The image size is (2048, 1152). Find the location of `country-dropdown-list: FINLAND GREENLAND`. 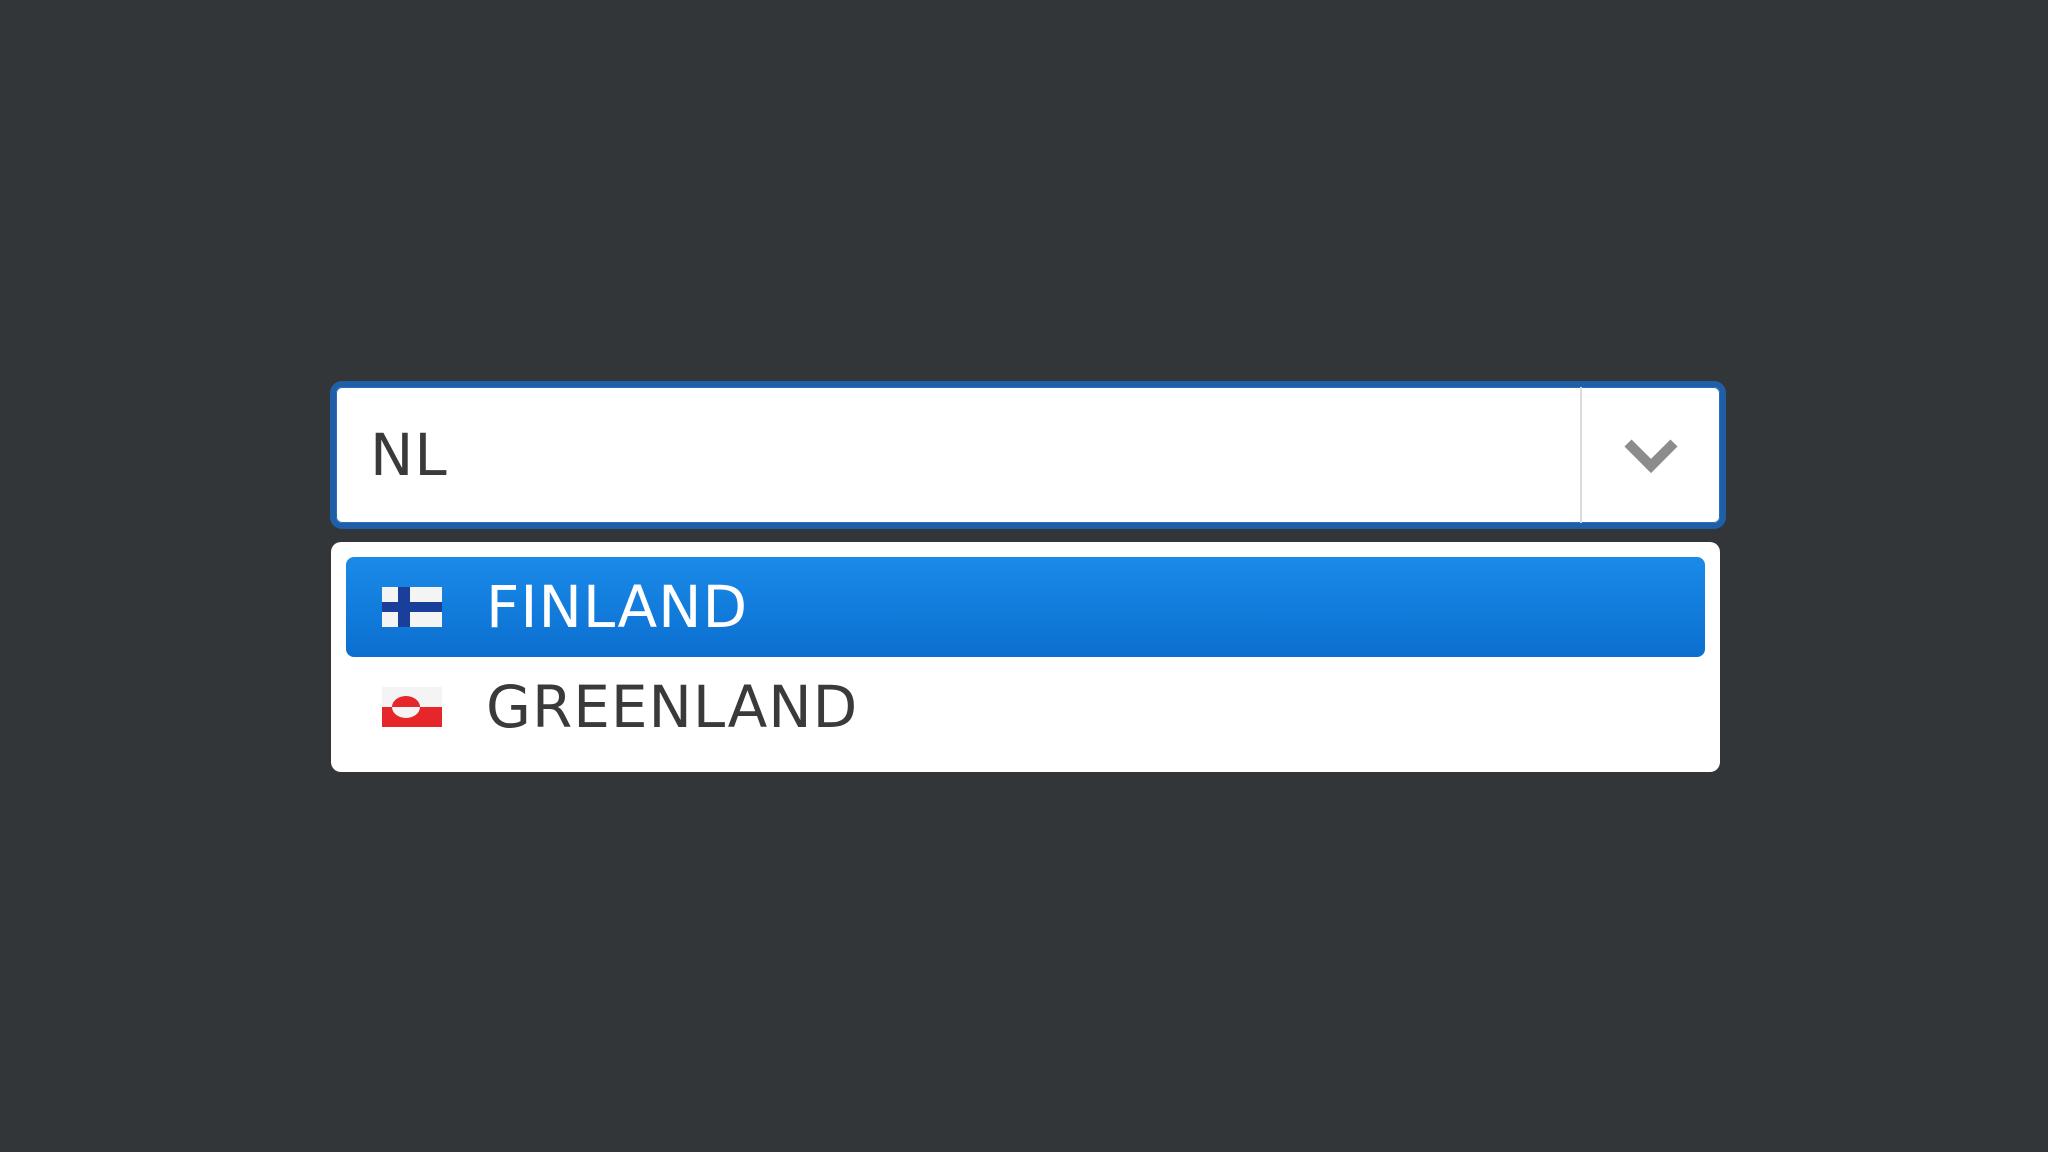

country-dropdown-list: FINLAND GREENLAND is located at coordinates (1025, 657).